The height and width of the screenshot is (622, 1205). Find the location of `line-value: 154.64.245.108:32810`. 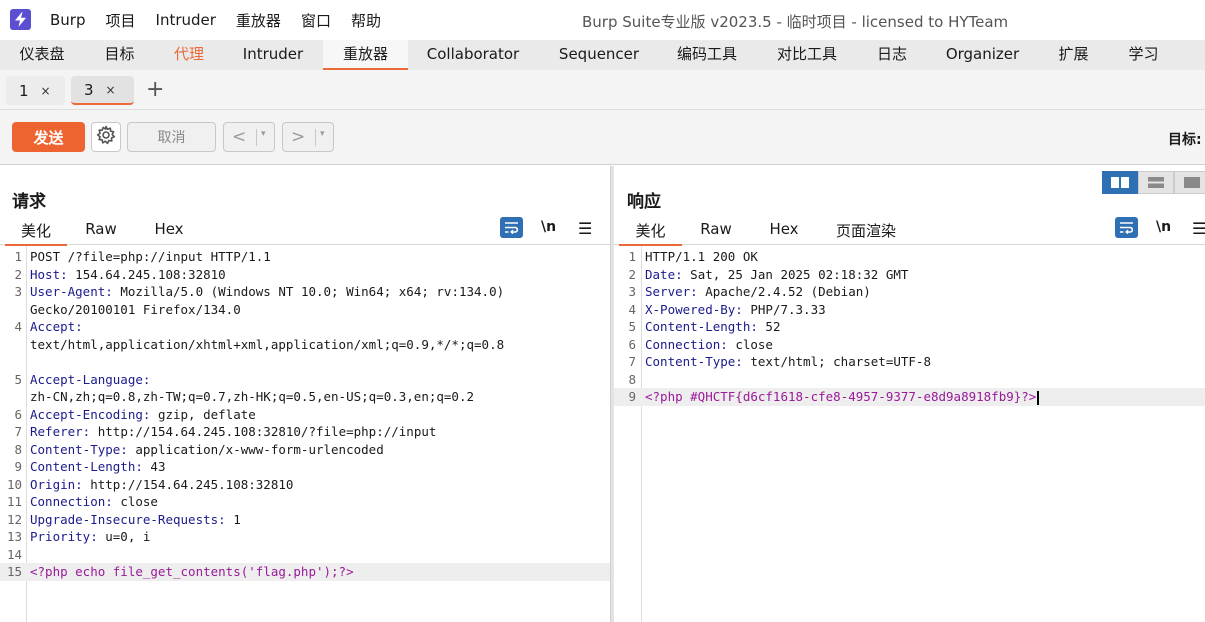

line-value: 154.64.245.108:32810 is located at coordinates (146, 274).